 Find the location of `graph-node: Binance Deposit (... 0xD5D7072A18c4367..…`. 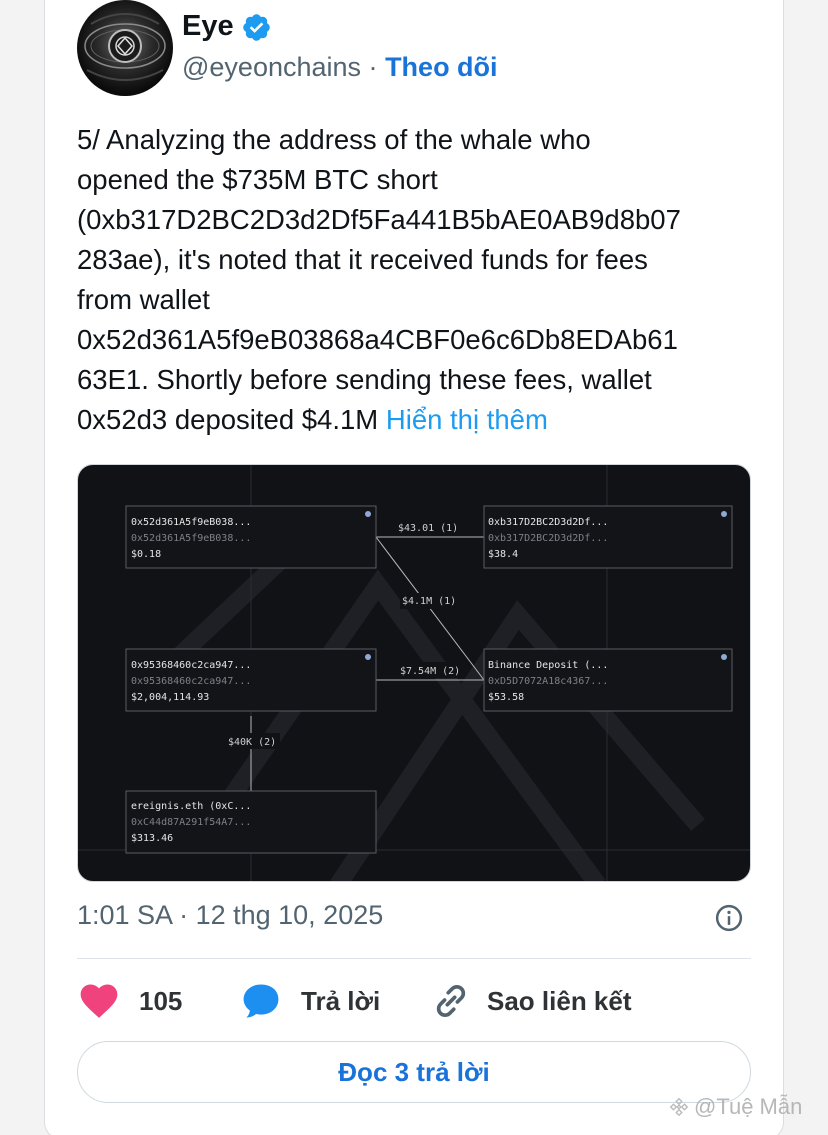

graph-node: Binance Deposit (... 0xD5D7072A18c4367..… is located at coordinates (608, 680).